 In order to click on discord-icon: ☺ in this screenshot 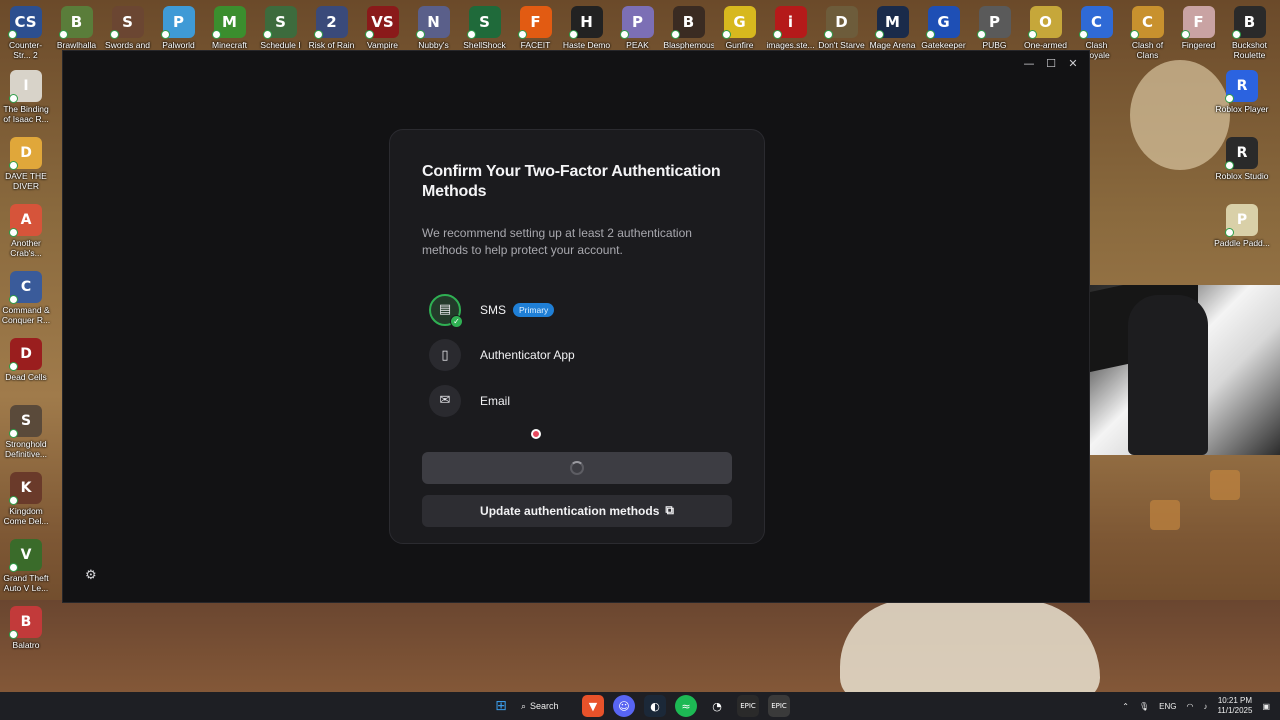, I will do `click(624, 706)`.